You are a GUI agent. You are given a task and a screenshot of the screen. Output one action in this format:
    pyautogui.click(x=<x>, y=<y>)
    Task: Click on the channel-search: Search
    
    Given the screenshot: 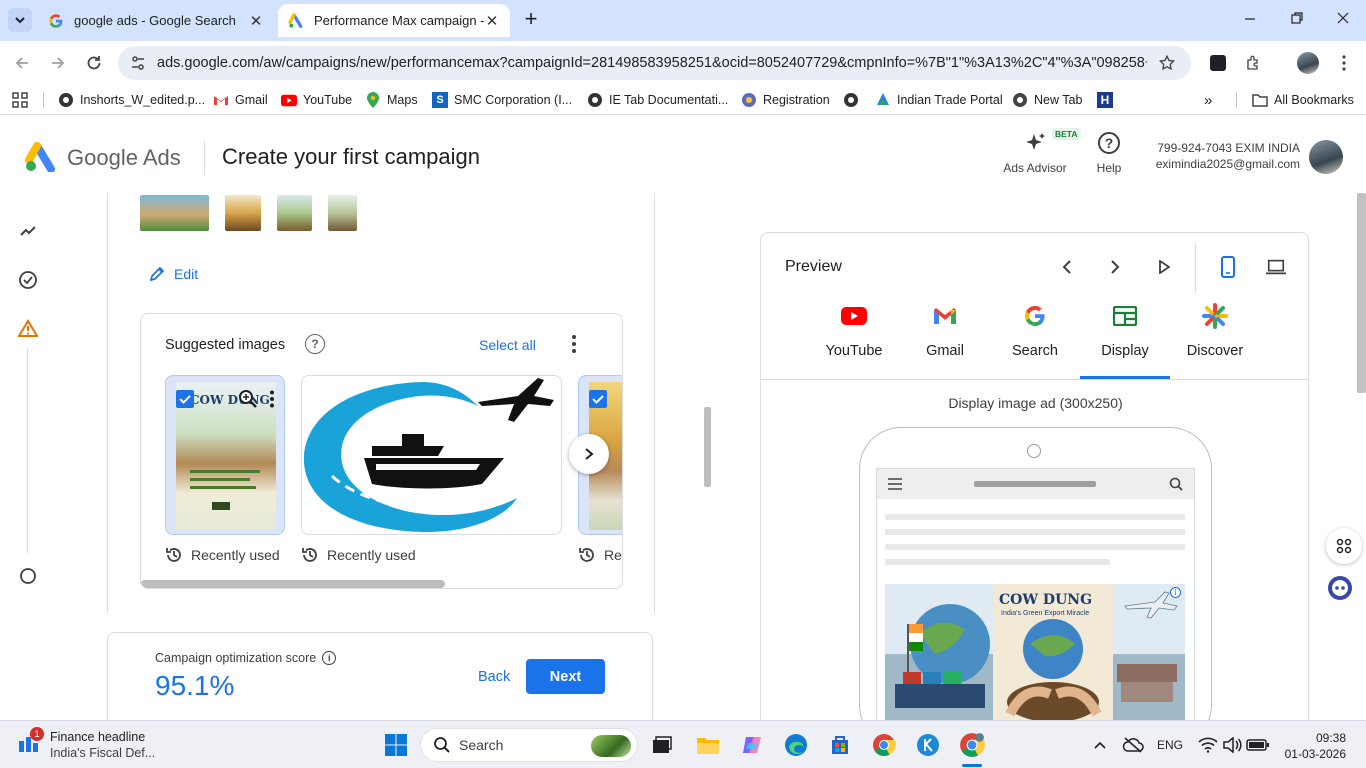 What is the action you would take?
    pyautogui.click(x=1035, y=331)
    